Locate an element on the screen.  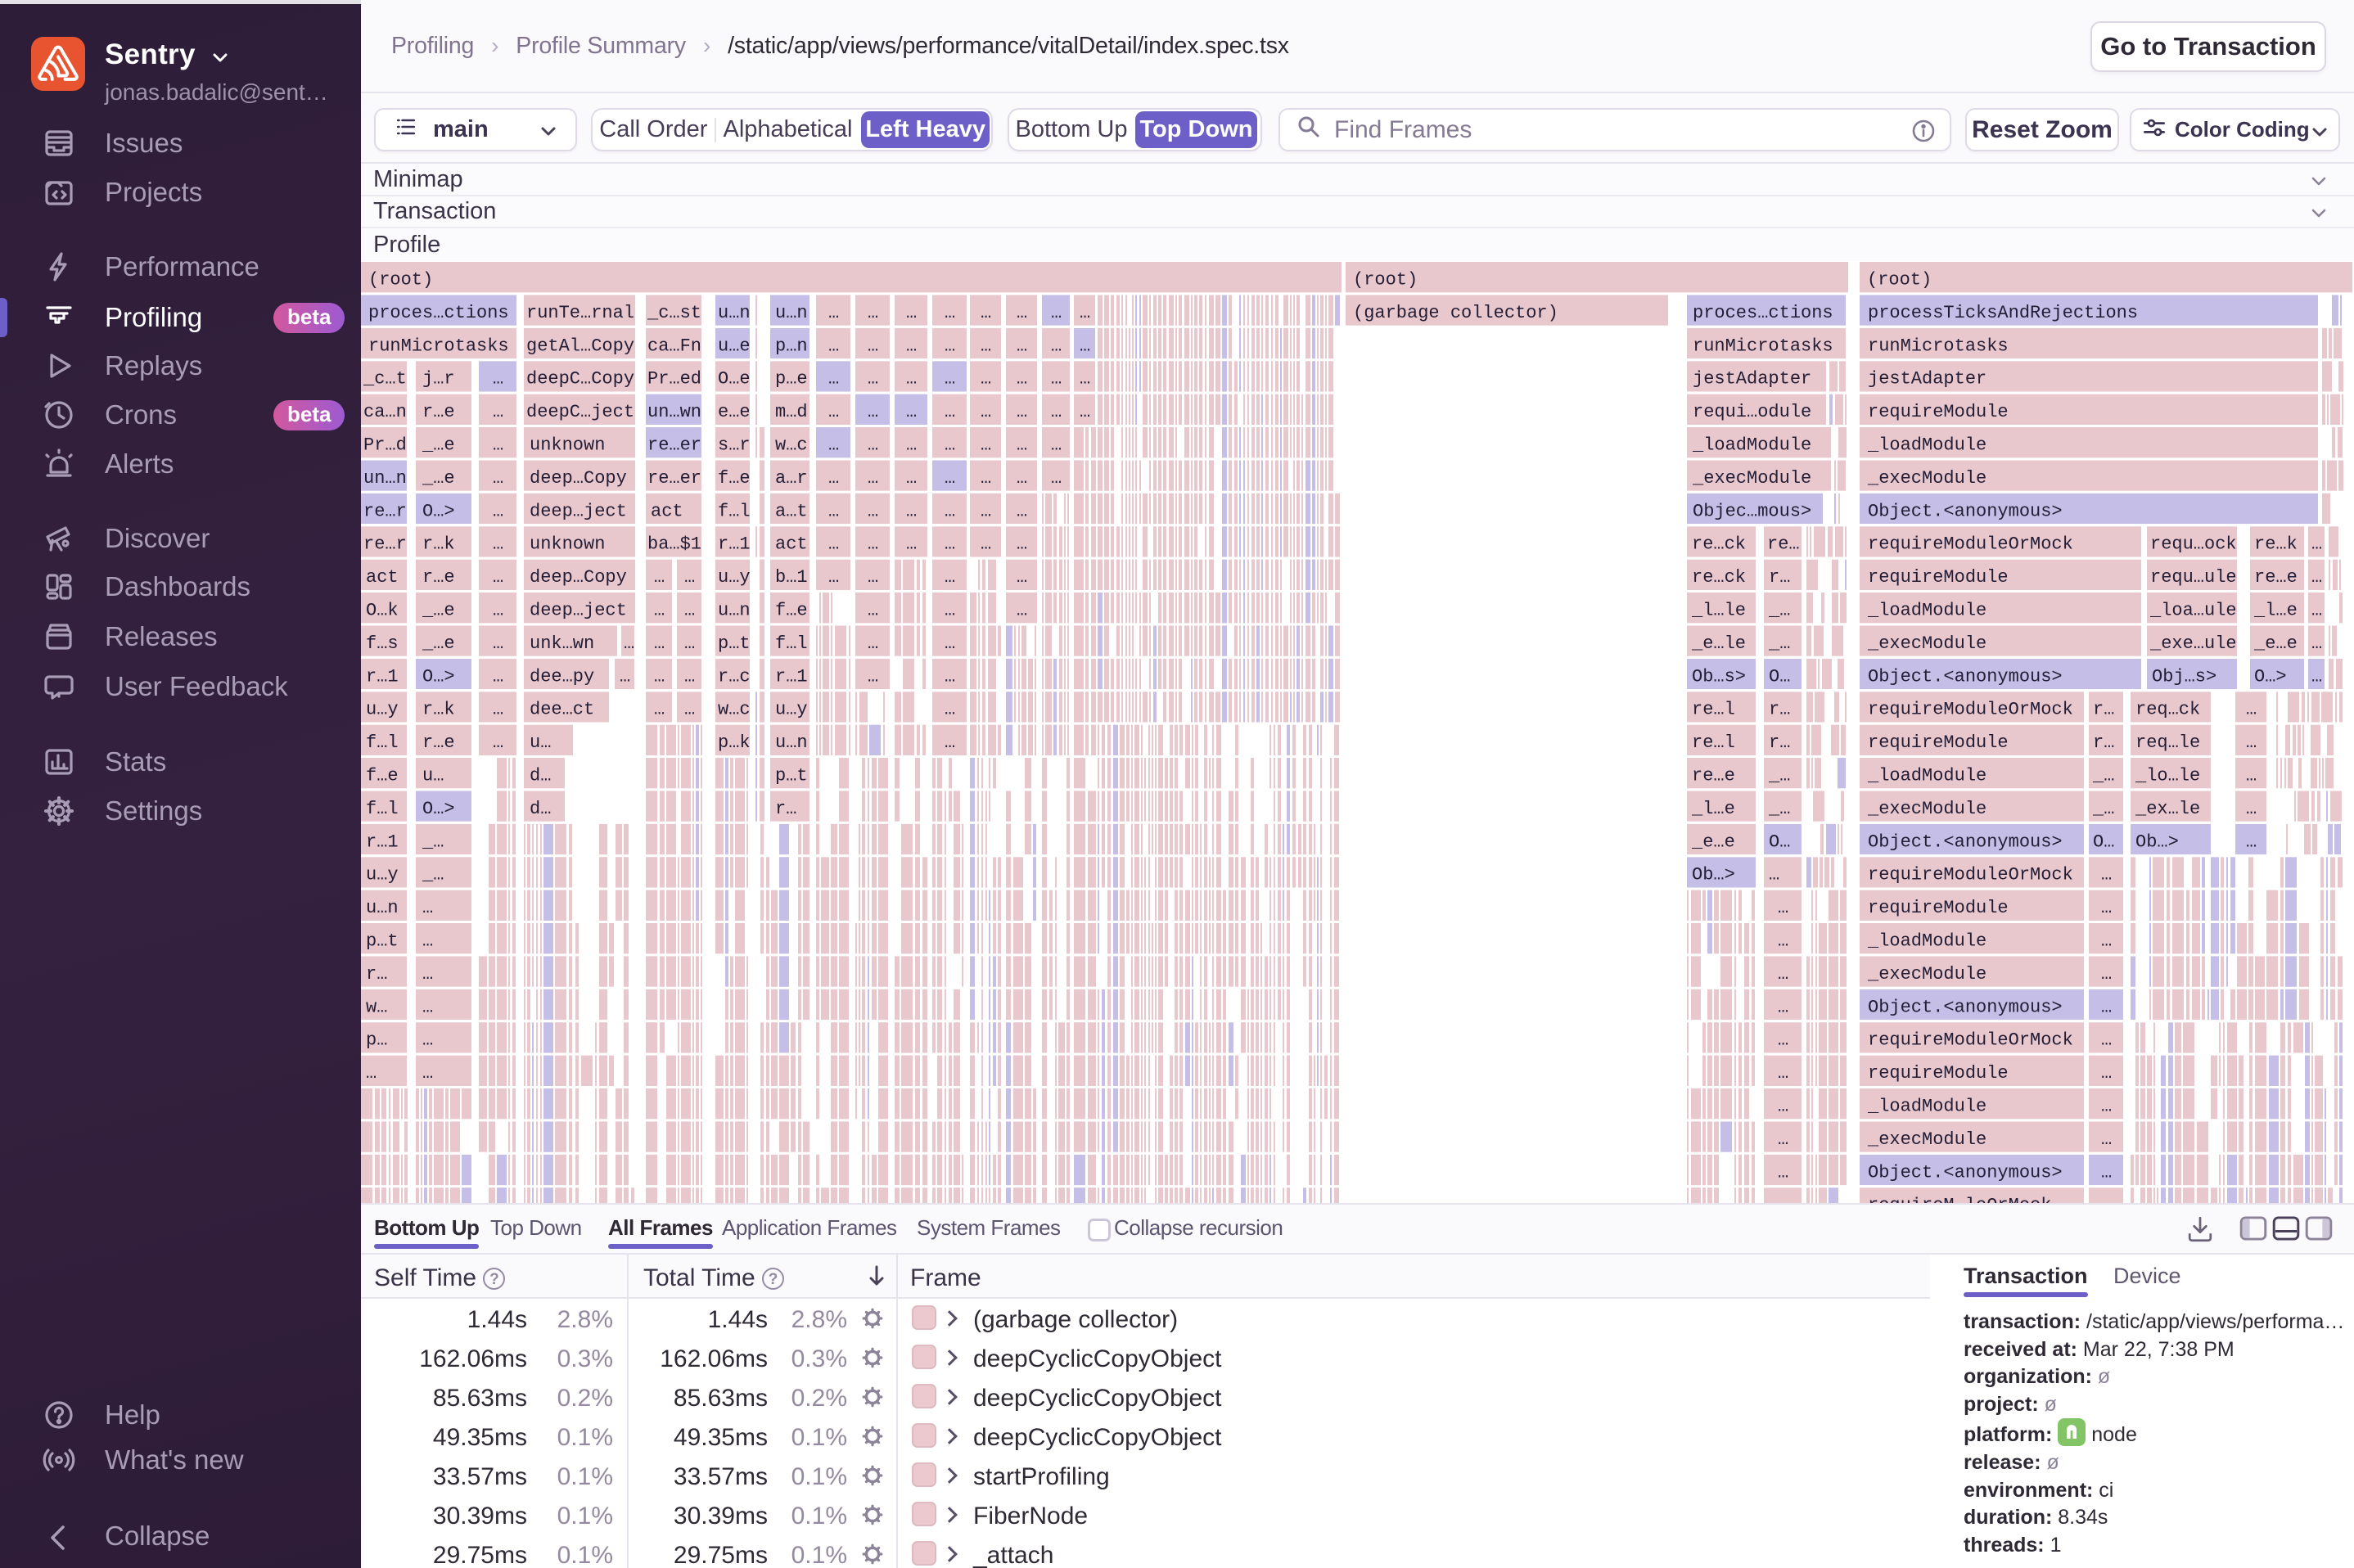
svg-text: _c…st is located at coordinates (674, 313).